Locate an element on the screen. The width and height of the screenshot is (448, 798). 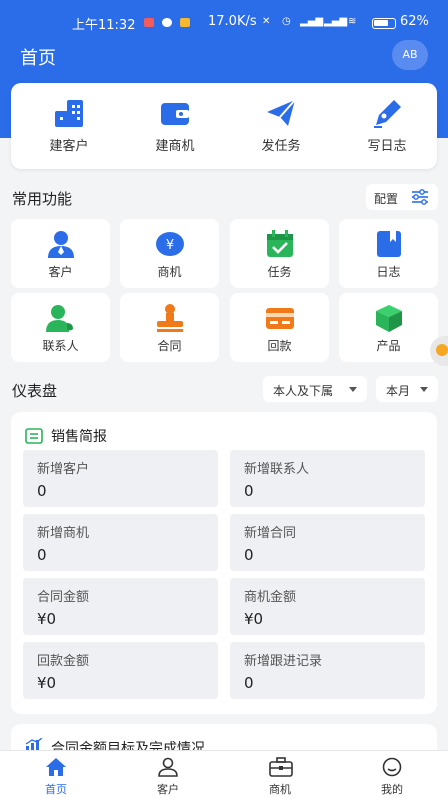
section-title-common: 常用功能 is located at coordinates (42, 199).